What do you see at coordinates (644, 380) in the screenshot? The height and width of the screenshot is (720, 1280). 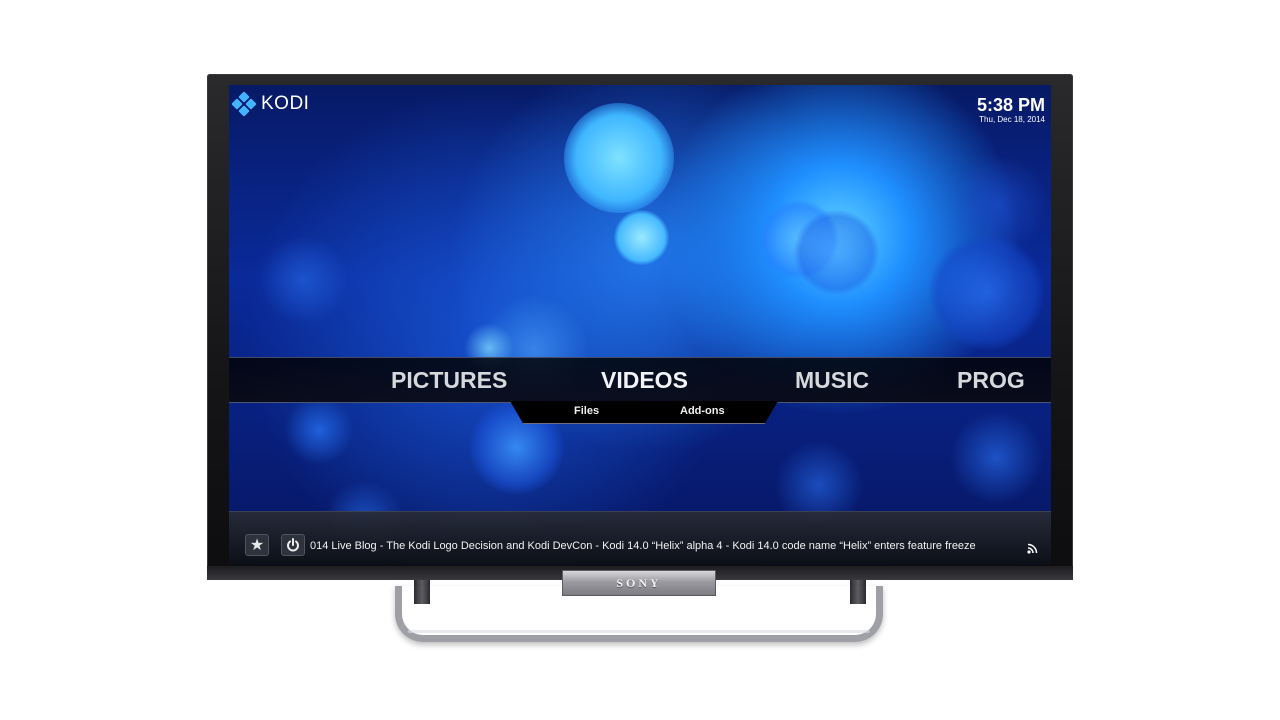 I see `menu-item-videos: VIDEOS` at bounding box center [644, 380].